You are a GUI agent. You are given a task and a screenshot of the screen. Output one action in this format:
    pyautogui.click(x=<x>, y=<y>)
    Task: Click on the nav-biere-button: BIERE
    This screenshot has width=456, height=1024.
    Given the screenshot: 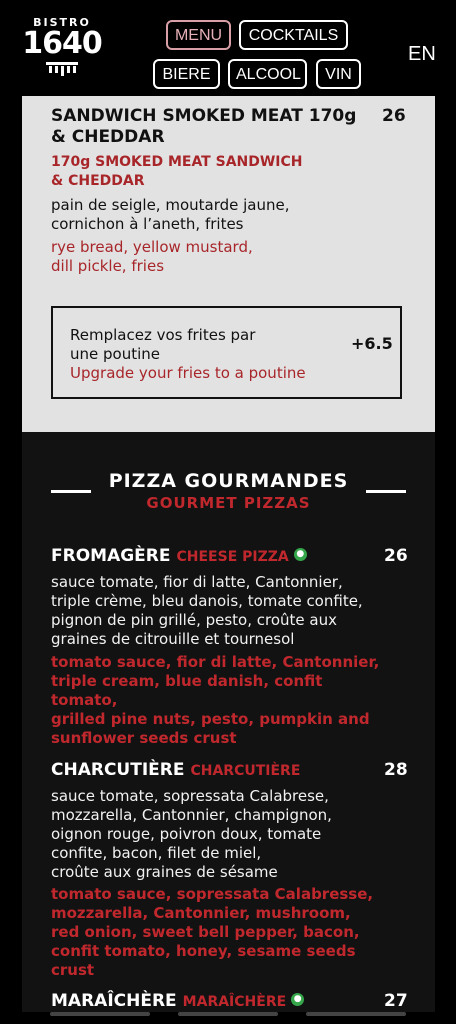 What is the action you would take?
    pyautogui.click(x=186, y=74)
    